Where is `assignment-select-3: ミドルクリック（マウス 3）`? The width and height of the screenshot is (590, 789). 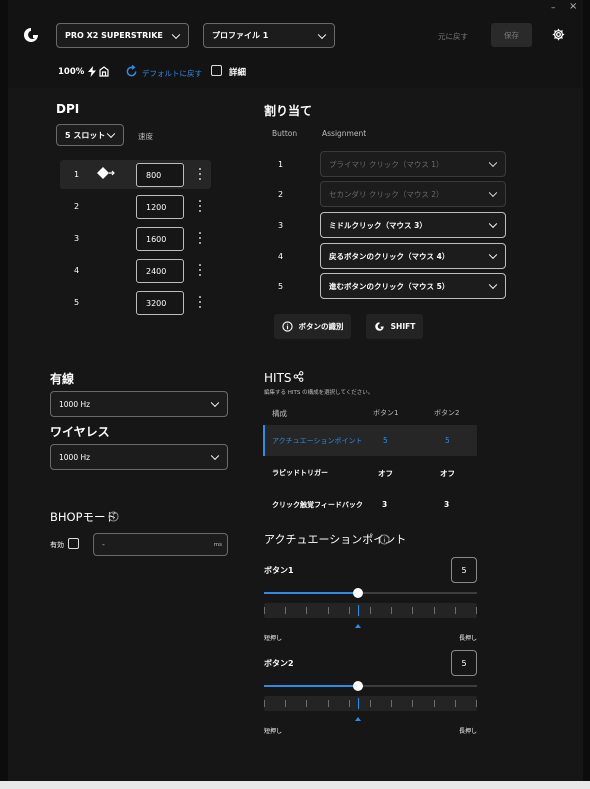 assignment-select-3: ミドルクリック（マウス 3） is located at coordinates (413, 225).